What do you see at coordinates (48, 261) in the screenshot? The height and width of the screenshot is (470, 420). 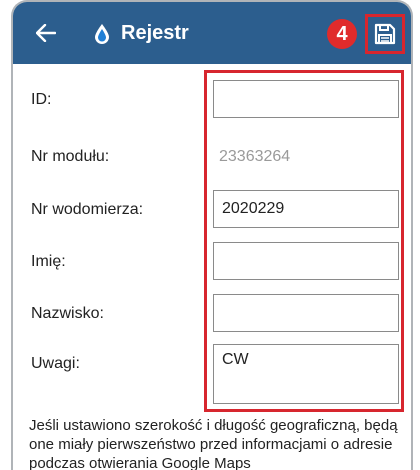 I see `first-name-label: Imię:` at bounding box center [48, 261].